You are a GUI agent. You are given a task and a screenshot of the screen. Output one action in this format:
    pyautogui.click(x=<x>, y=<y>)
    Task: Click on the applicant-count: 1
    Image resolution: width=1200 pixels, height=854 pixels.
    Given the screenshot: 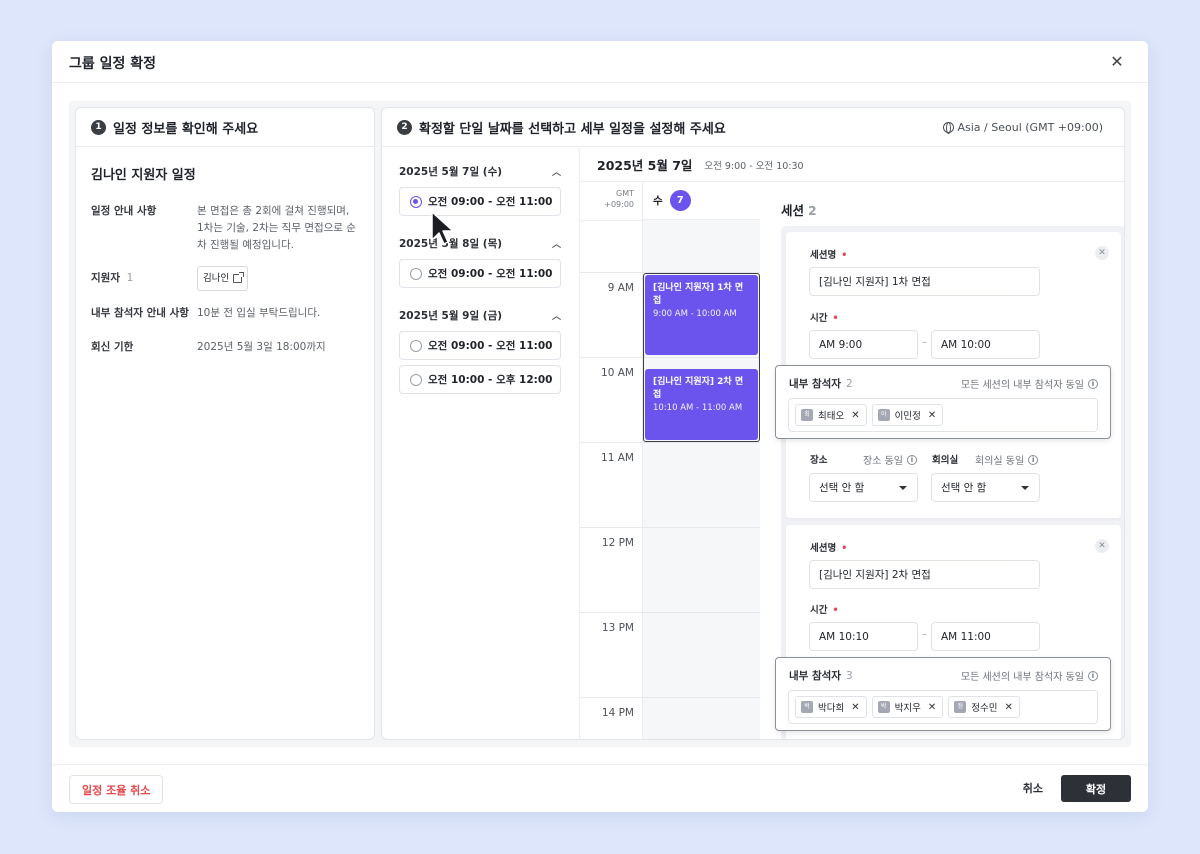 What is the action you would take?
    pyautogui.click(x=130, y=278)
    